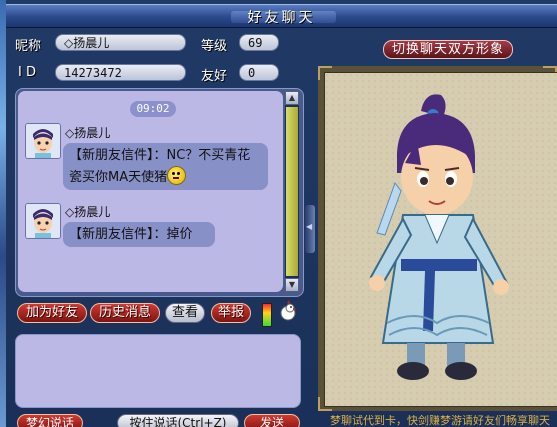  What do you see at coordinates (440, 421) in the screenshot?
I see `news-ticker: 梦聊试代到卡，快剑赚梦游请好友们畅享聊天` at bounding box center [440, 421].